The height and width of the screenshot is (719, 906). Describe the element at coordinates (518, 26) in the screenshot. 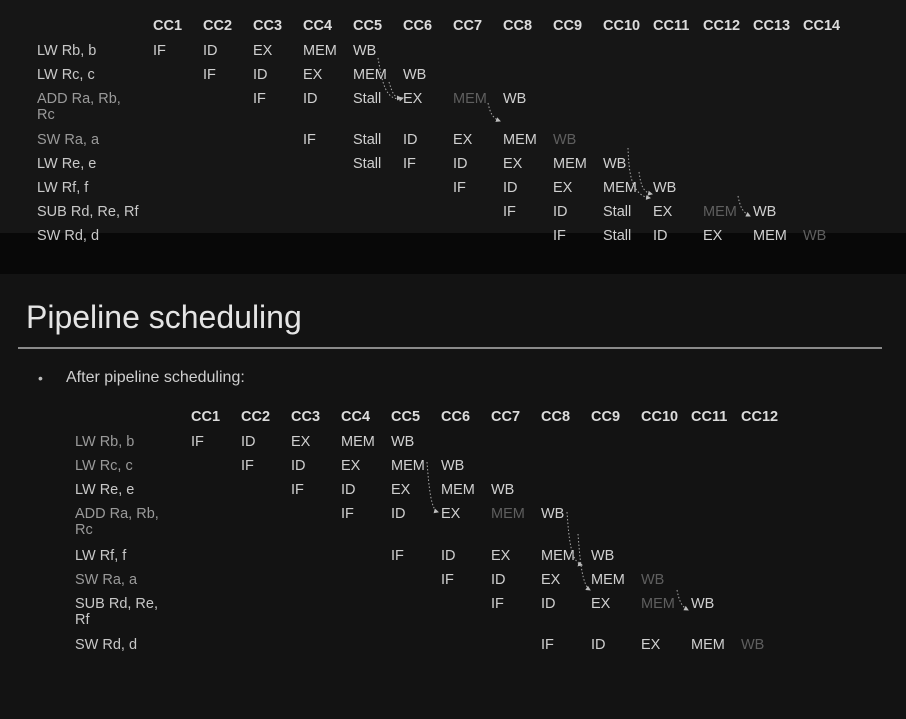

I see `cycle-header: CC8` at that location.